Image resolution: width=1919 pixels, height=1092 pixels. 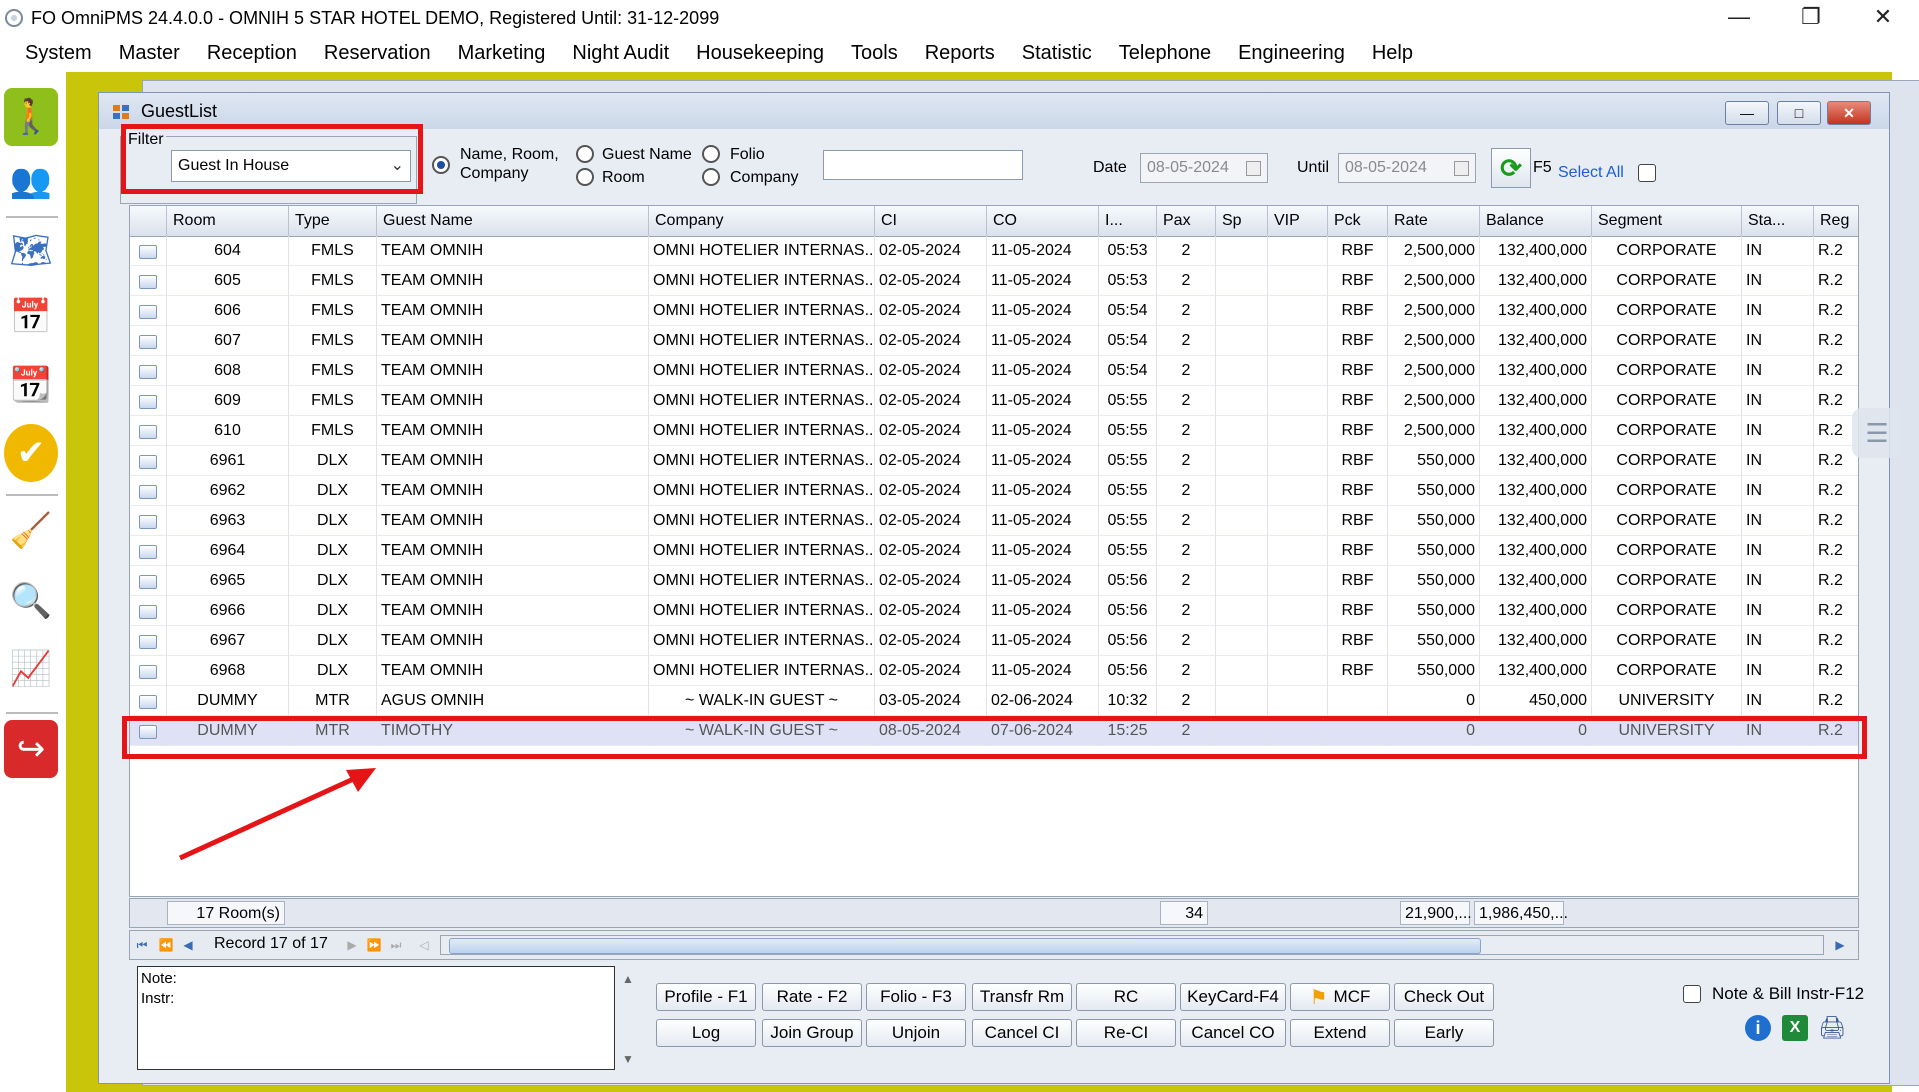 I want to click on scroll-down-icon: ▼, so click(x=628, y=1059).